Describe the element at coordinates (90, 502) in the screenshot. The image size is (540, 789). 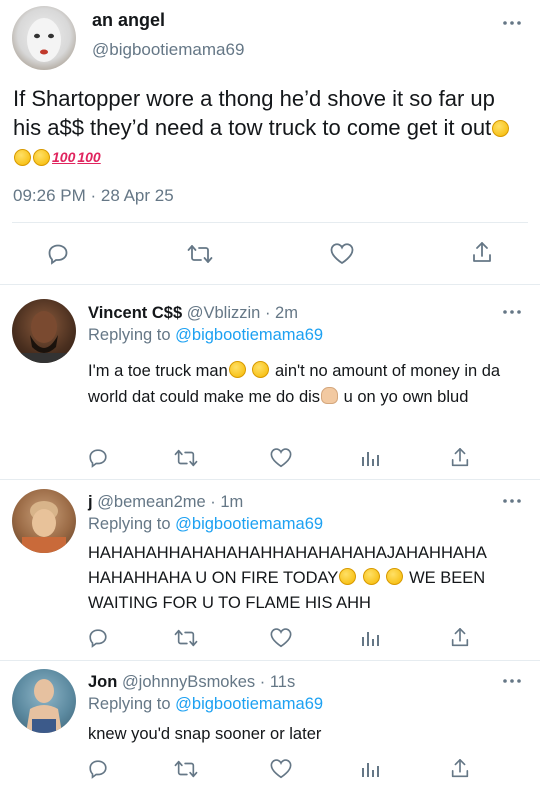
I see `author-name: j` at that location.